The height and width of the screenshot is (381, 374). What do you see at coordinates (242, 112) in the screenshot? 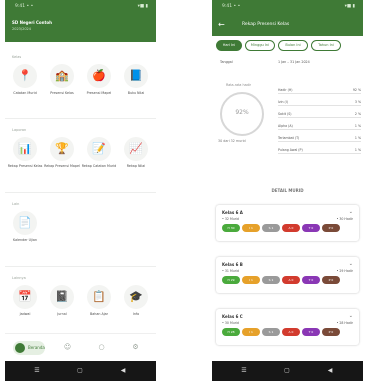
I see `donut-value: 92%` at bounding box center [242, 112].